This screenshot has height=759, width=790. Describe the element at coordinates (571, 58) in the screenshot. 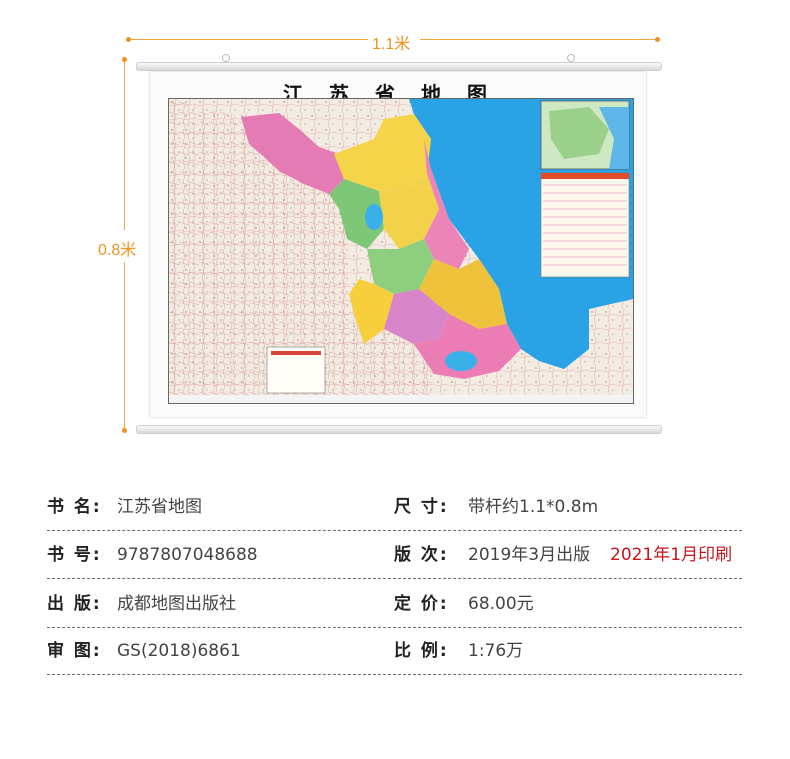

I see `hanger-hook-right` at that location.